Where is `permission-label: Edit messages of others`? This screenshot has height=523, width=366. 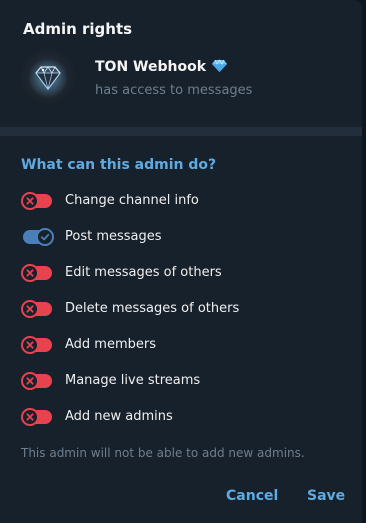
permission-label: Edit messages of others is located at coordinates (143, 272).